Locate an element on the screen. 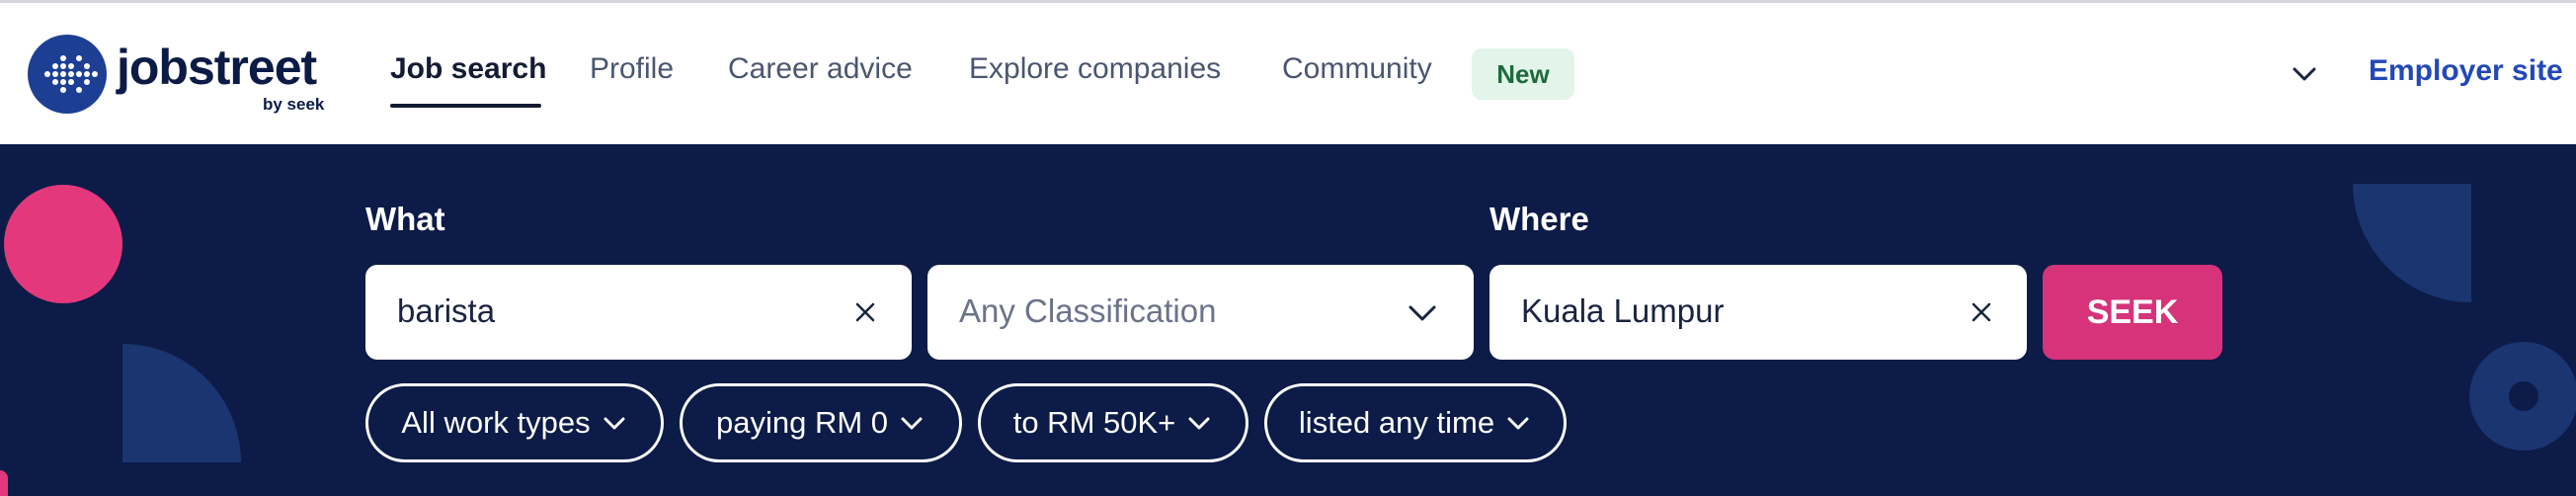  clear-keyword-icon is located at coordinates (865, 312).